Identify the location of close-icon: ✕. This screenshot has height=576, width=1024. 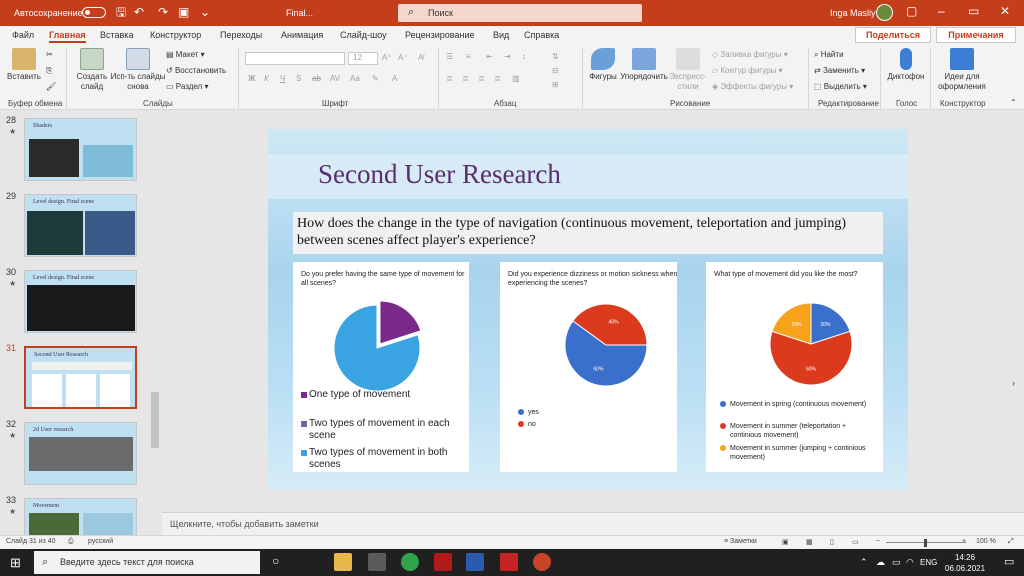
(1005, 11).